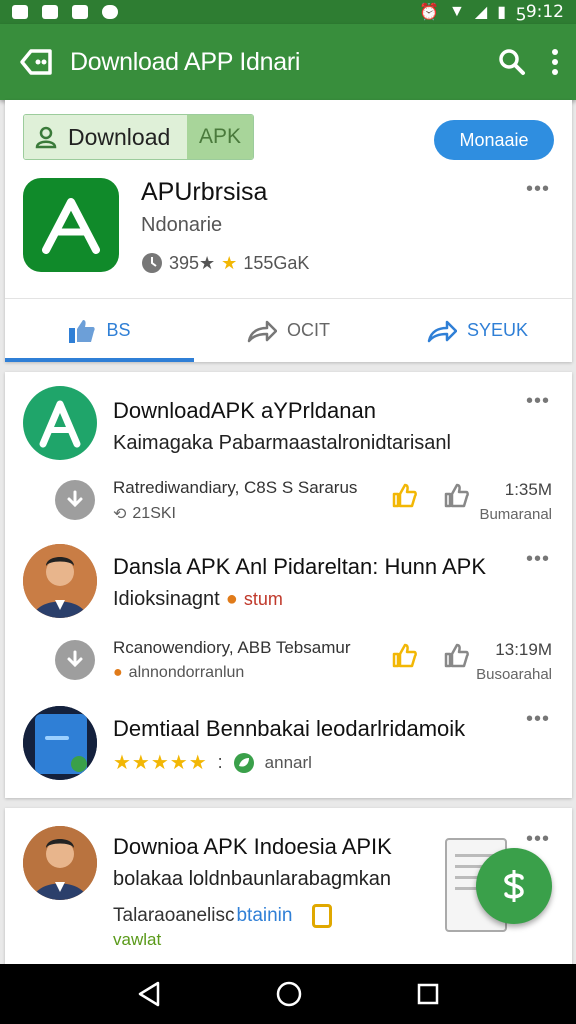  Describe the element at coordinates (154, 513) in the screenshot. I see `meta-sub-text: 21SKI` at that location.